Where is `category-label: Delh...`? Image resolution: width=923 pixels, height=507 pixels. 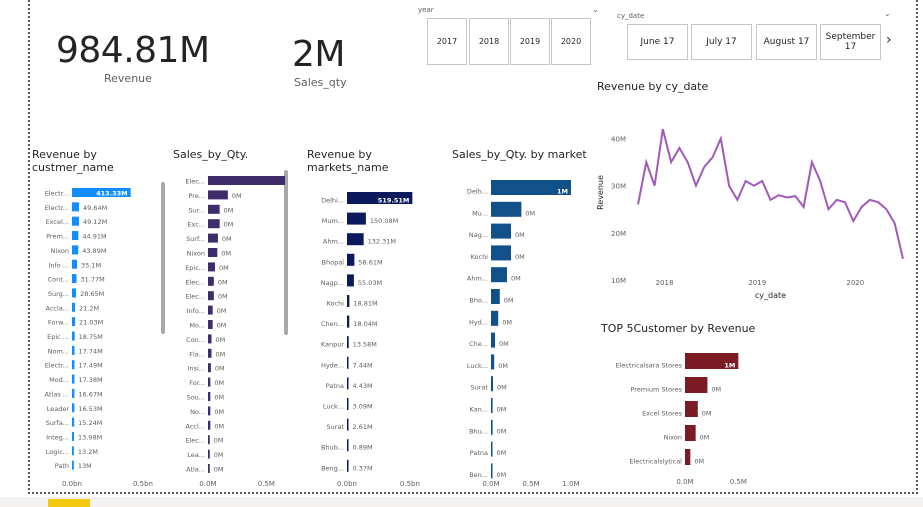
category-label: Delh... is located at coordinates (477, 192).